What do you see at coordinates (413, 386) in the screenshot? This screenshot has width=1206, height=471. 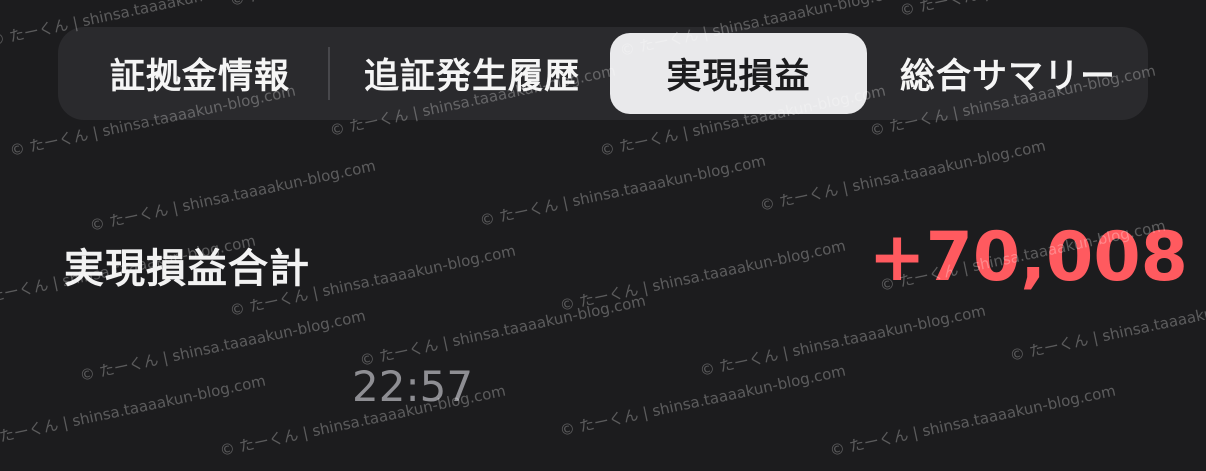 I see `timestamp: 22:57` at bounding box center [413, 386].